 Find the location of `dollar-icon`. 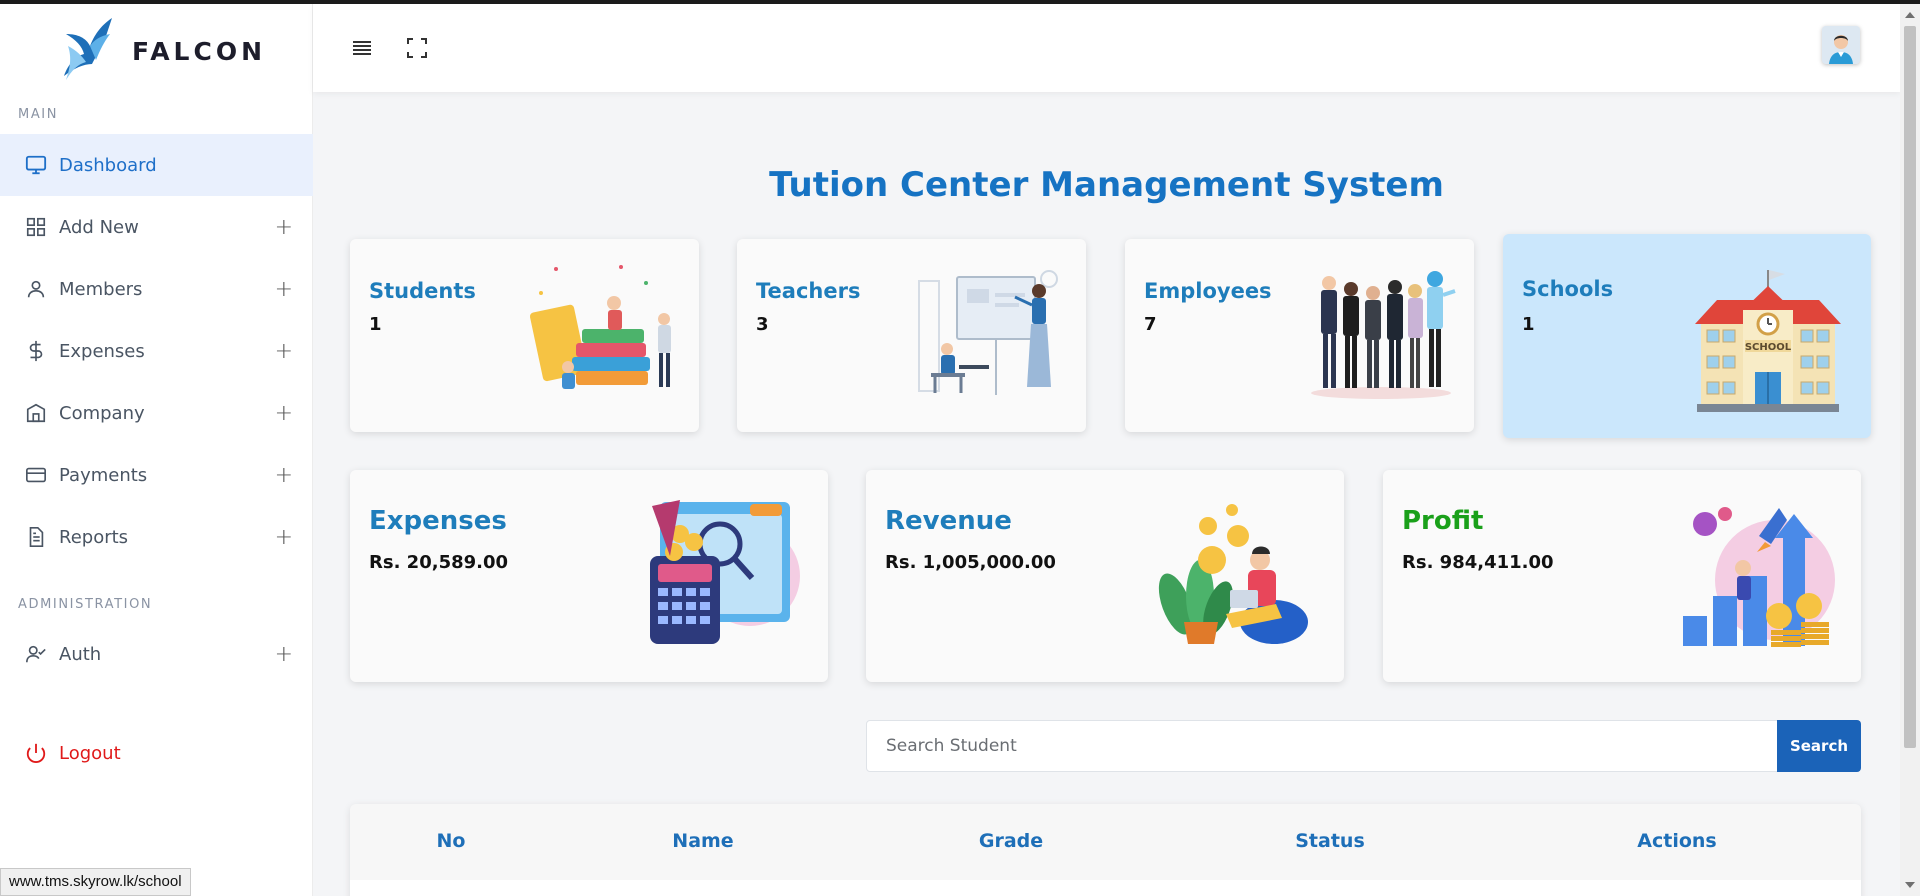

dollar-icon is located at coordinates (36, 351).